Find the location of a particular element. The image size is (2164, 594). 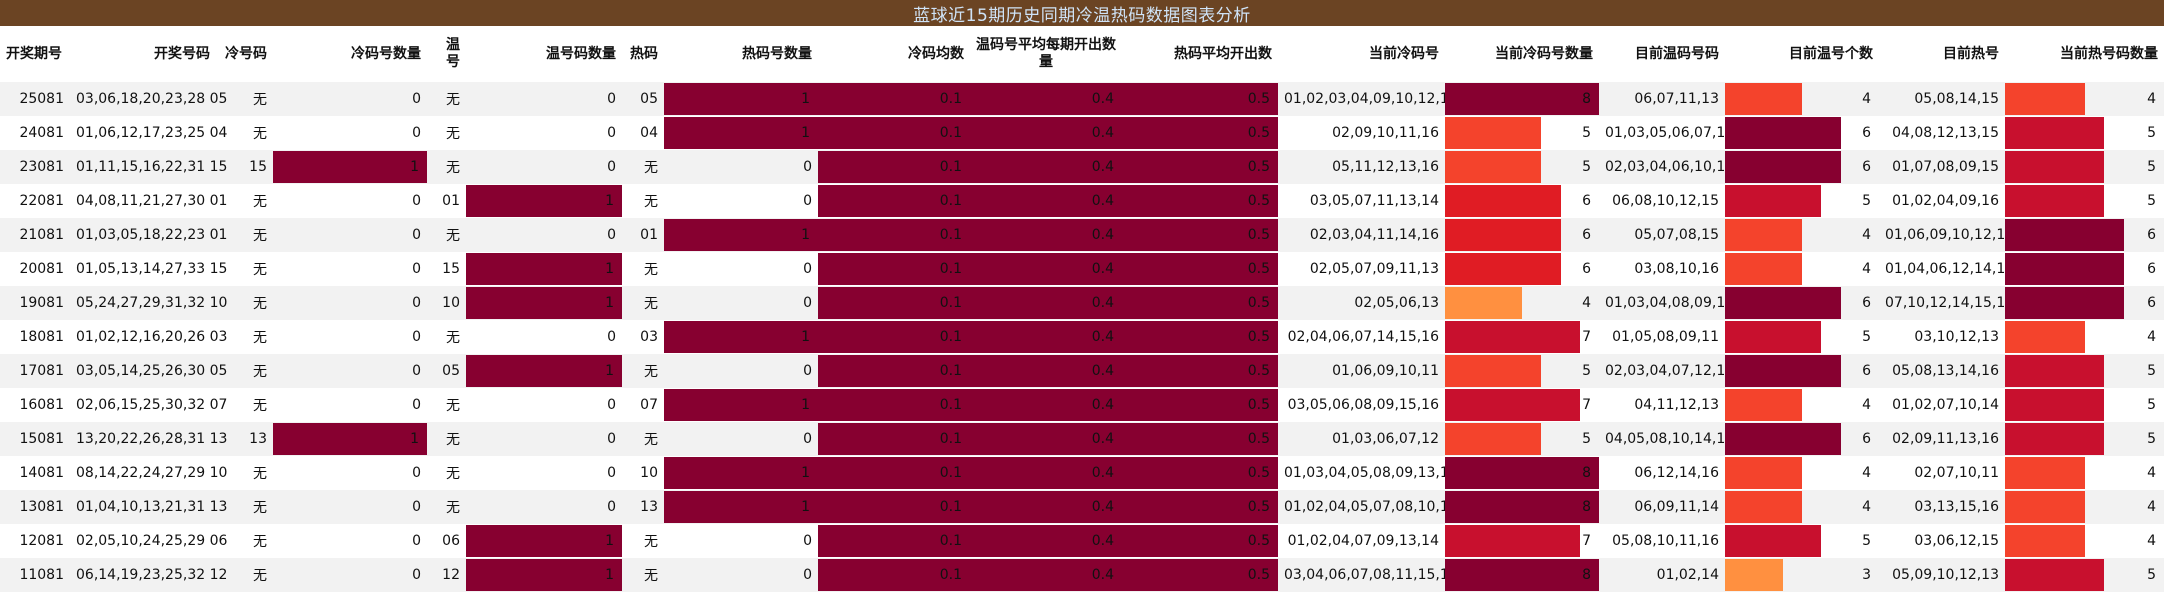

cell-numbers: 01,02,12,16,20,26 03 is located at coordinates (148, 337).